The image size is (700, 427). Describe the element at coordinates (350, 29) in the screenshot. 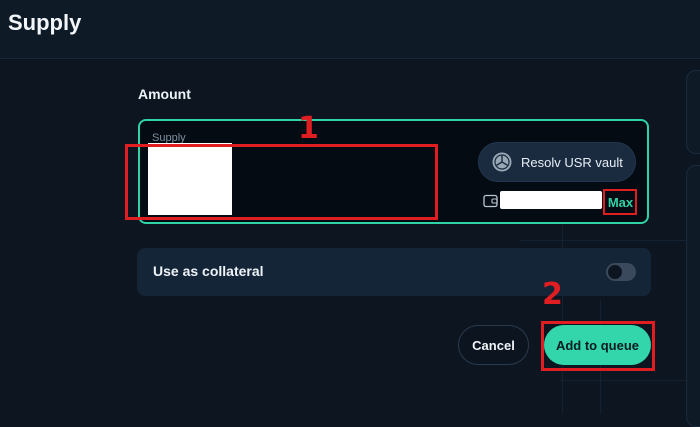

I see `header-bar` at that location.